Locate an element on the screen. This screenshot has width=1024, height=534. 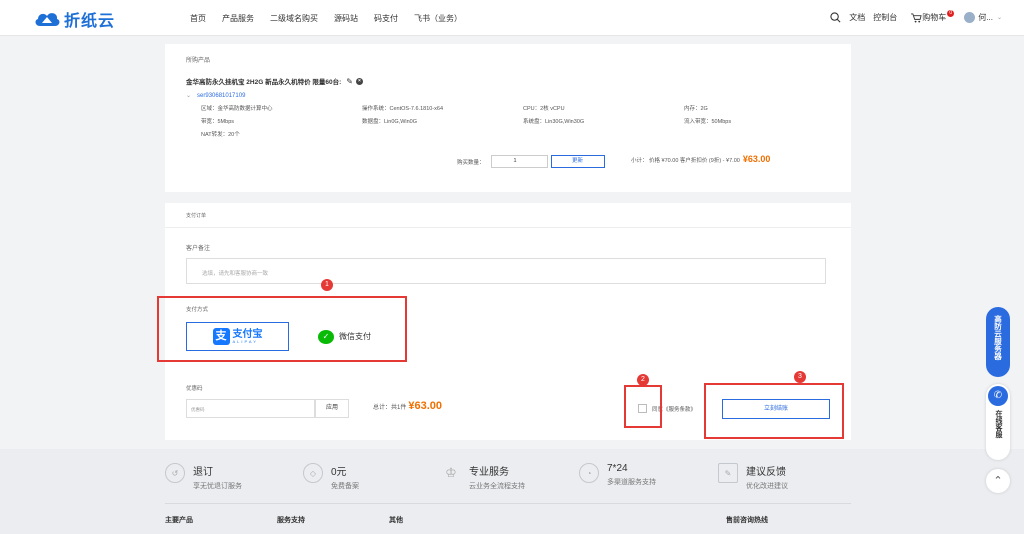
footer-col-other: 其他 is located at coordinates (396, 520).